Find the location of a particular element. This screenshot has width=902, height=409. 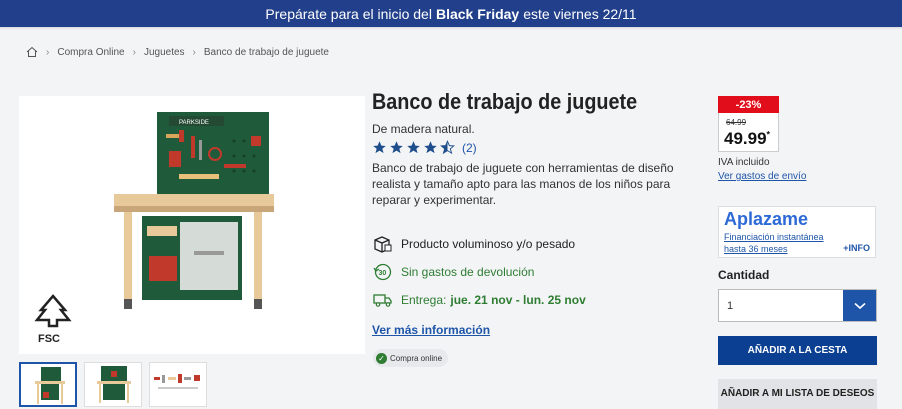

feature-bulky-text: Producto voluminoso y/o pesado is located at coordinates (488, 243).